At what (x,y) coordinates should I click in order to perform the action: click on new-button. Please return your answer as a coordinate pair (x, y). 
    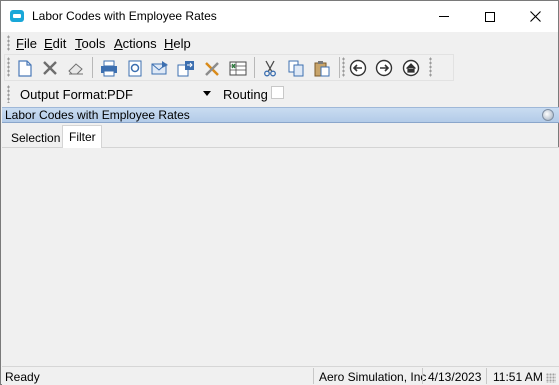
    Looking at the image, I should click on (25, 68).